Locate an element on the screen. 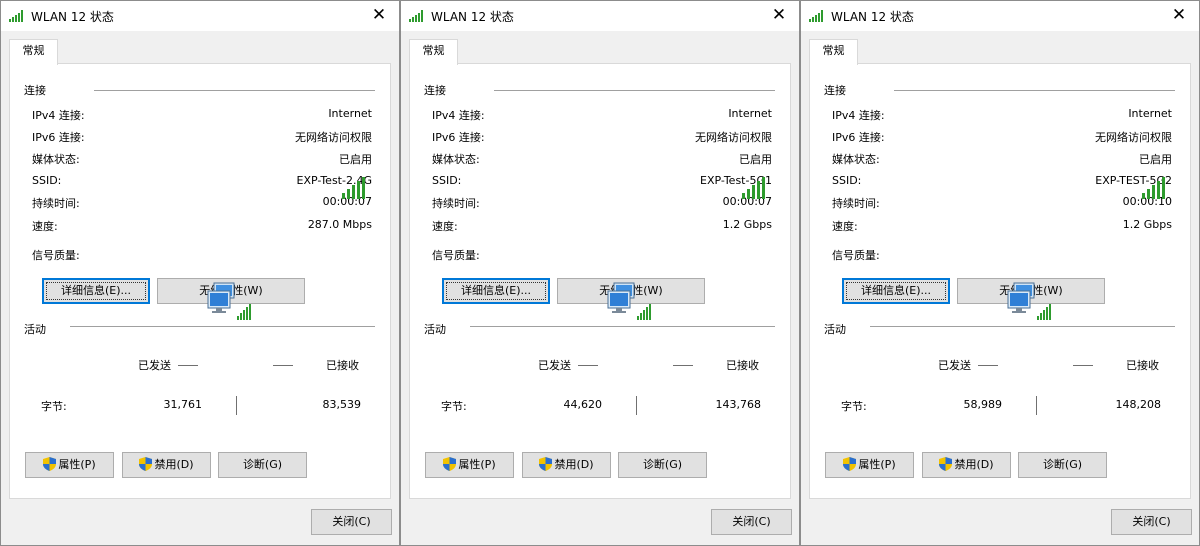  media-state-value: 已启用 is located at coordinates (355, 159).